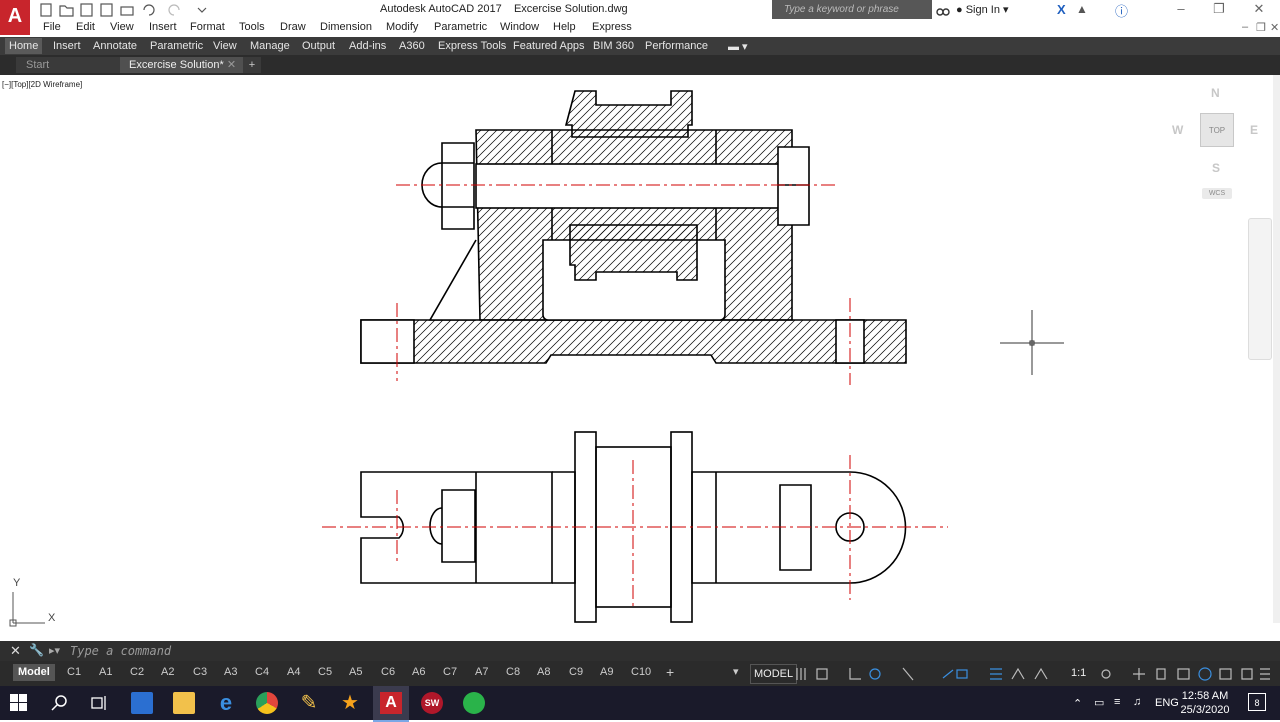 The height and width of the screenshot is (722, 1280). Describe the element at coordinates (293, 672) in the screenshot. I see `layout-tab: A4` at that location.